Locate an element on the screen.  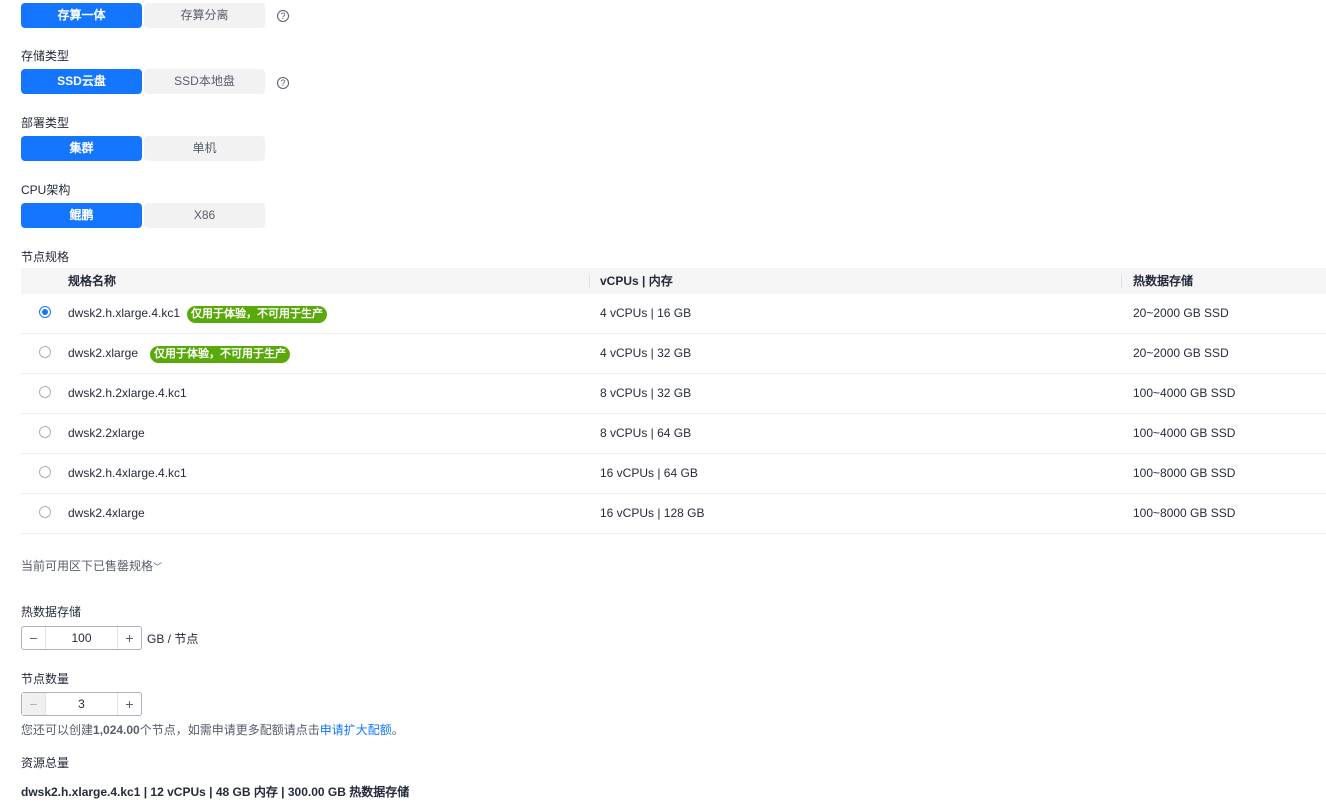
spec-name: dwsk2.2xlarge is located at coordinates (106, 433).